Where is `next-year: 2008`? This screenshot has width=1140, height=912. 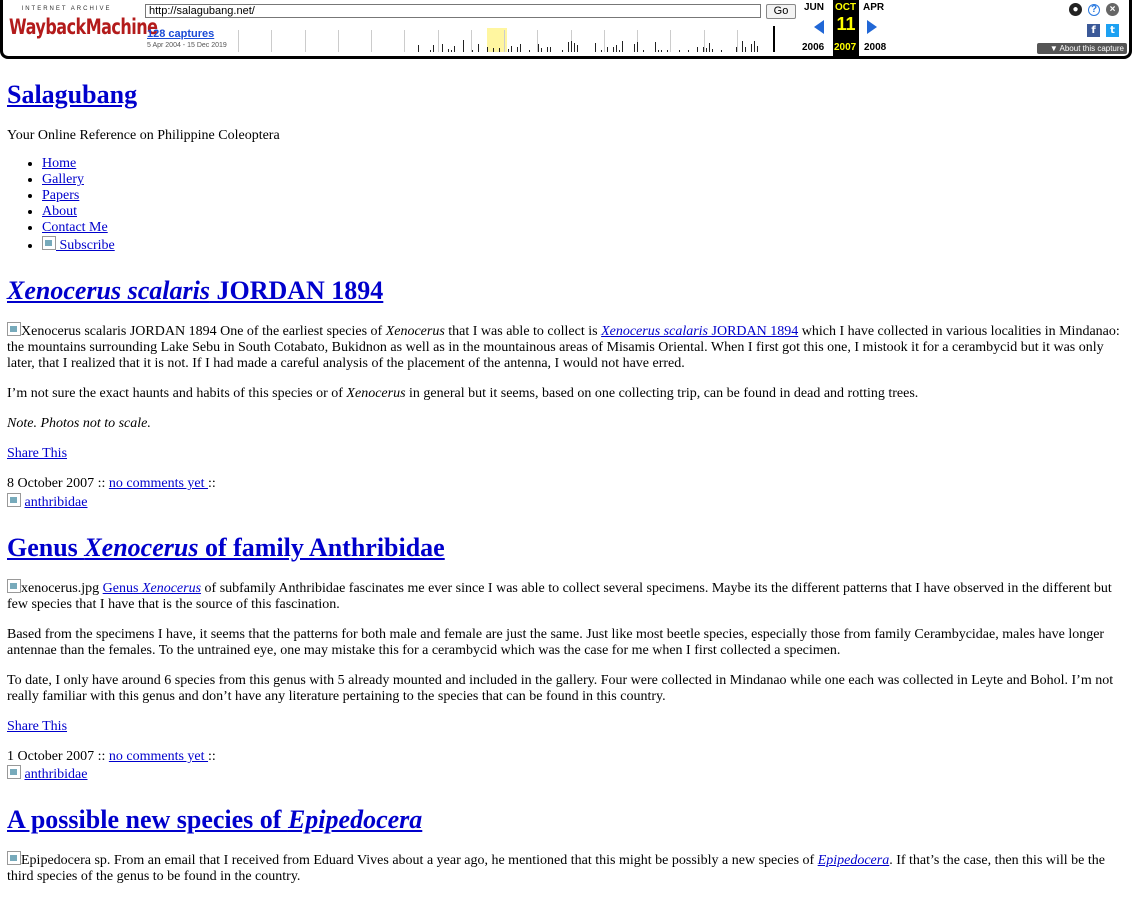 next-year: 2008 is located at coordinates (875, 48).